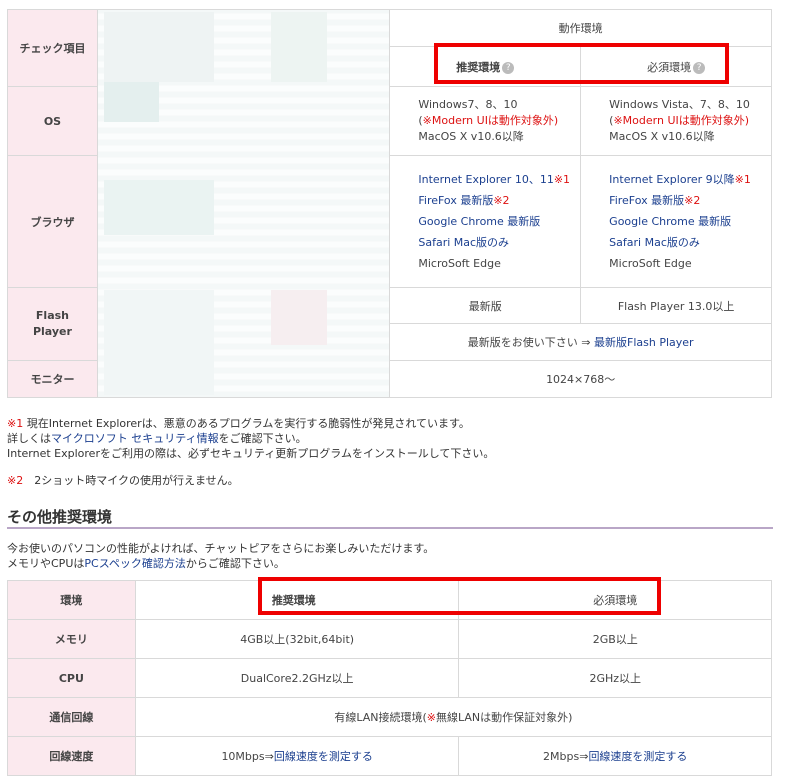 This screenshot has width=786, height=780. Describe the element at coordinates (52, 324) in the screenshot. I see `flash-label: Flash Player` at that location.